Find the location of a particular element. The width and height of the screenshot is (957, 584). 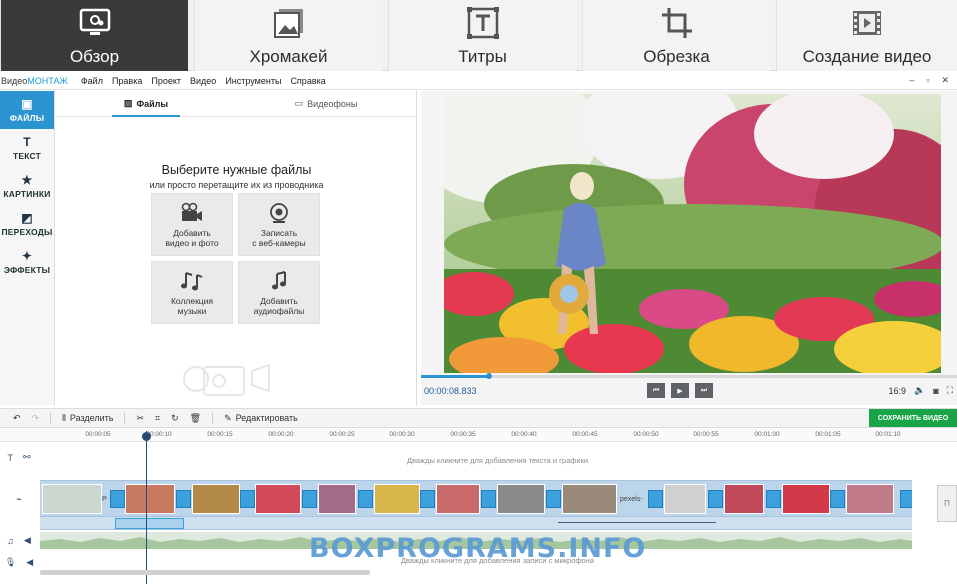

playhead-line is located at coordinates (146, 507).